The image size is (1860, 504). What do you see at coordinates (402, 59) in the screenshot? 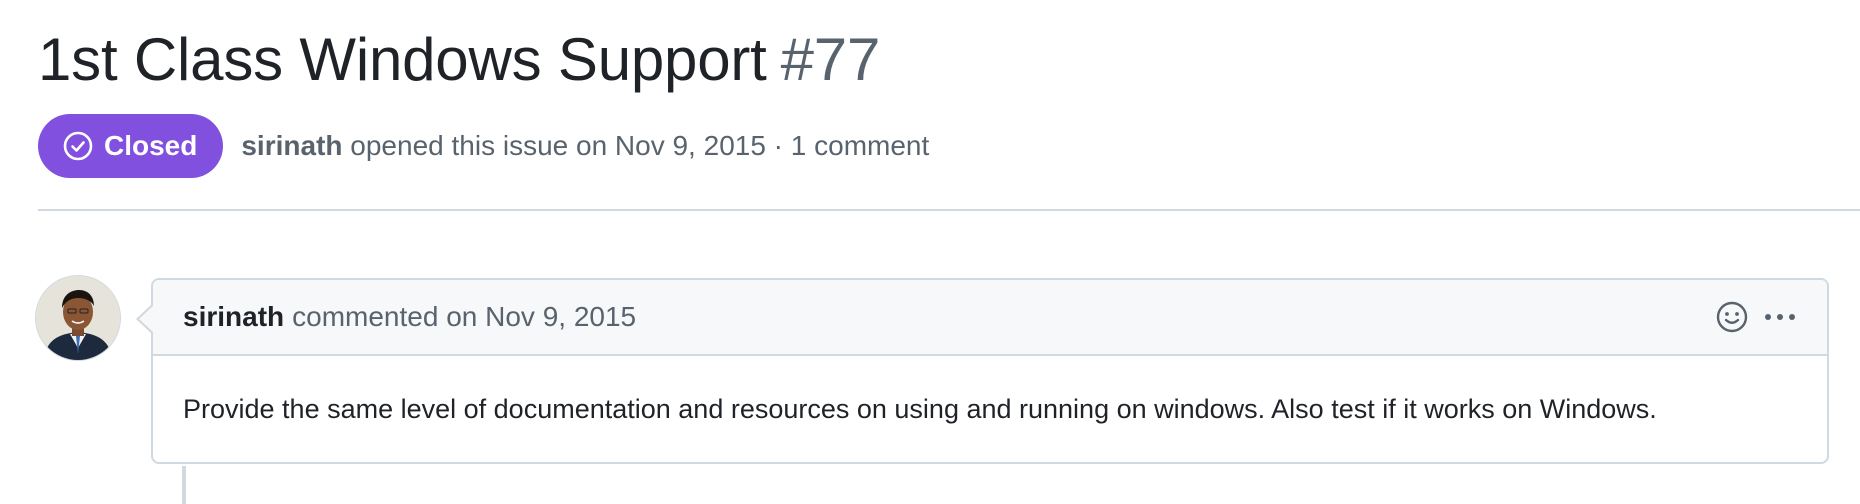
I see `issue-title-text: 1st Class Windows Support` at bounding box center [402, 59].